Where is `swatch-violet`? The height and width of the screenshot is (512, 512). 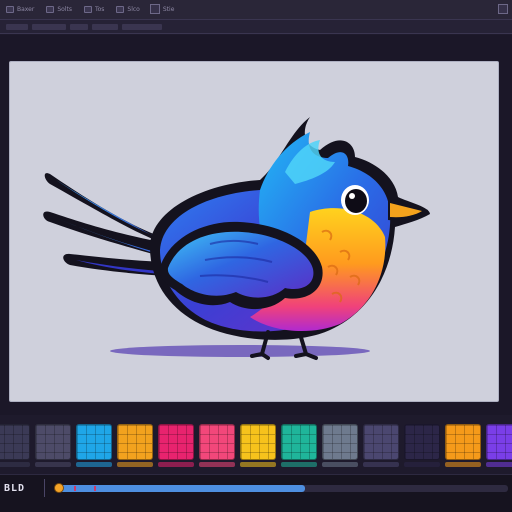
swatch-violet is located at coordinates (499, 442).